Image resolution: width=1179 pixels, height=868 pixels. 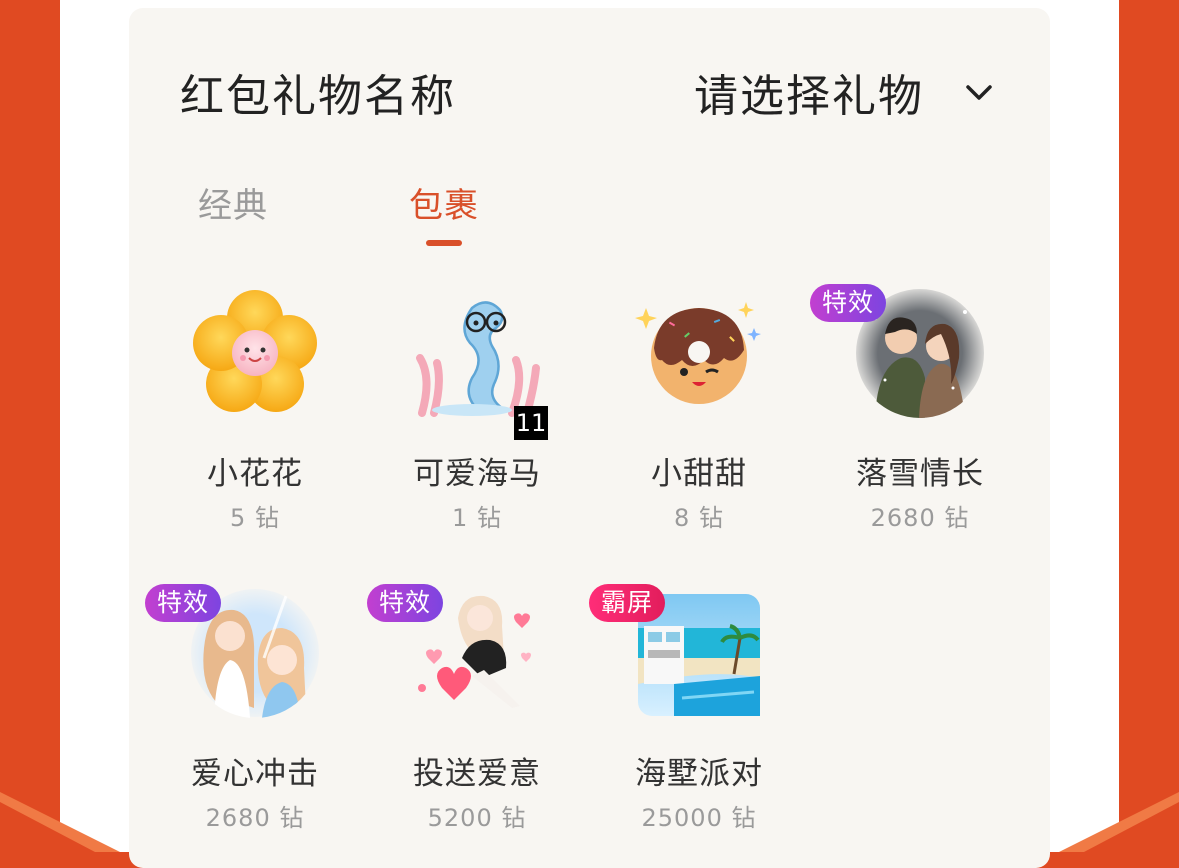 I want to click on gift-select-label: 请选择礼物, so click(x=809, y=96).